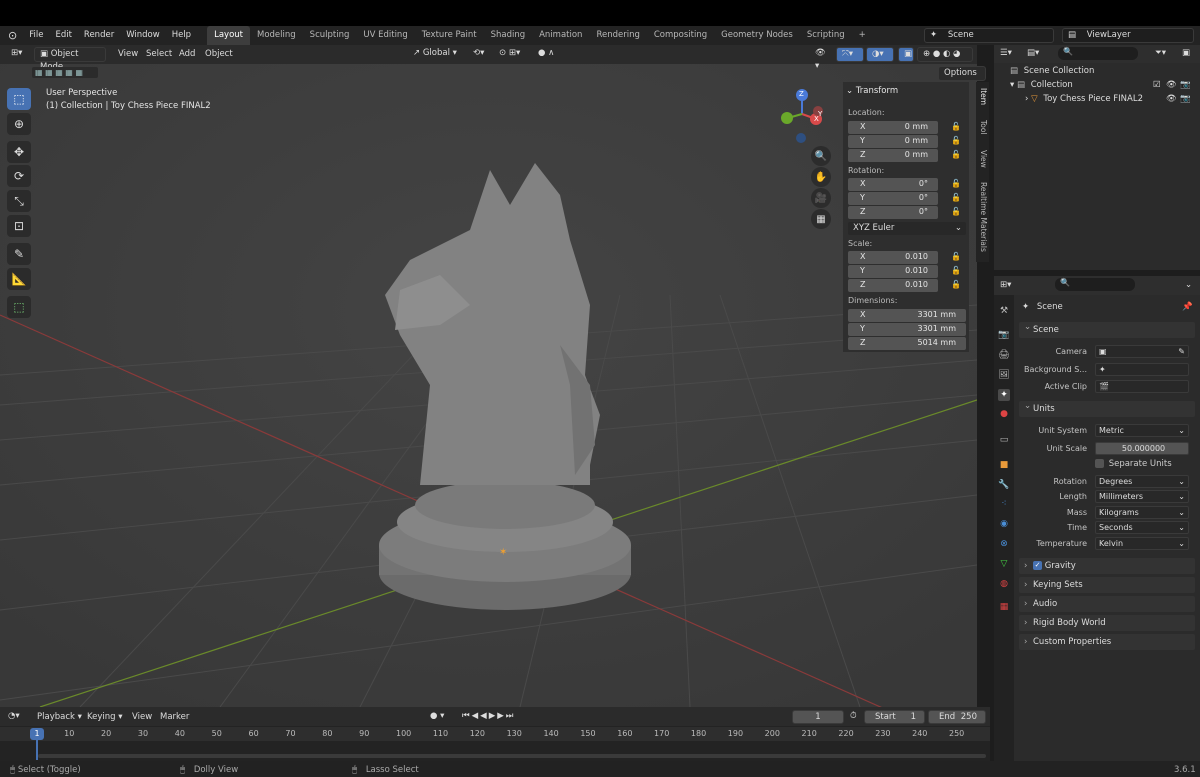 The width and height of the screenshot is (1200, 777). Describe the element at coordinates (512, 756) in the screenshot. I see `timeline-scrollbar` at that location.